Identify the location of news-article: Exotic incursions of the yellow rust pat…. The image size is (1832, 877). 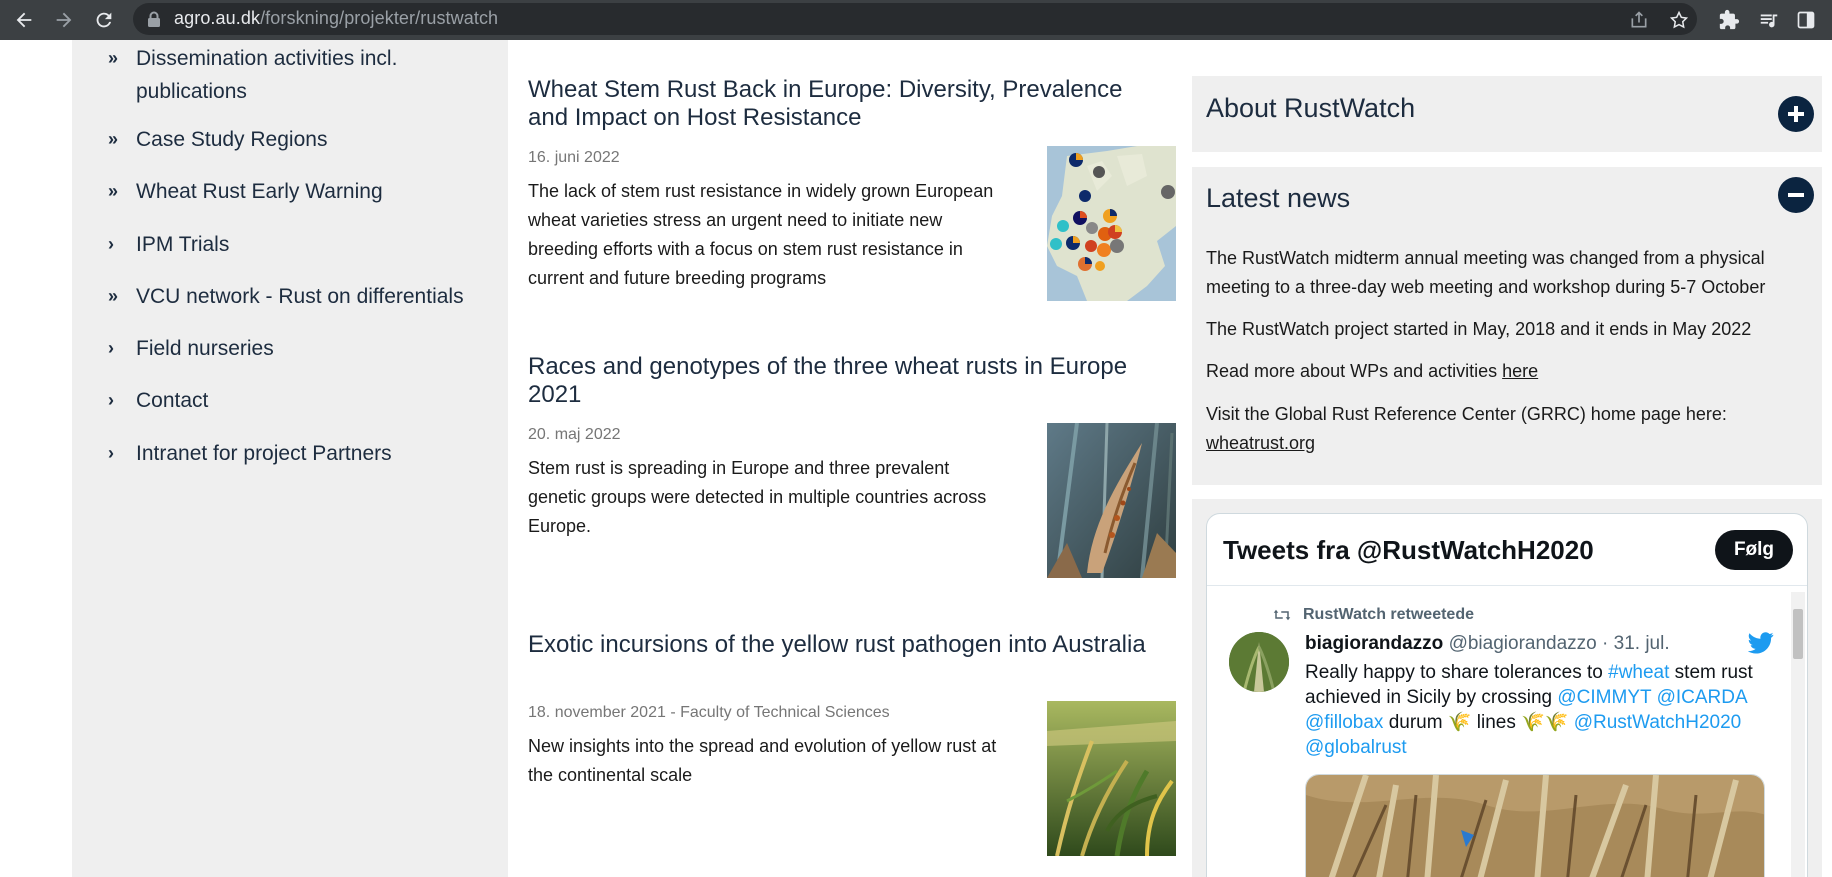
(852, 746).